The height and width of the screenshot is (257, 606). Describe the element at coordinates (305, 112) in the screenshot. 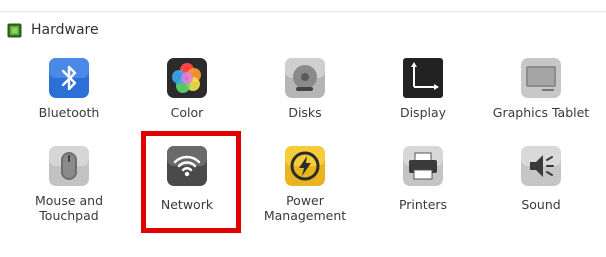

I see `item-label: Disks` at that location.